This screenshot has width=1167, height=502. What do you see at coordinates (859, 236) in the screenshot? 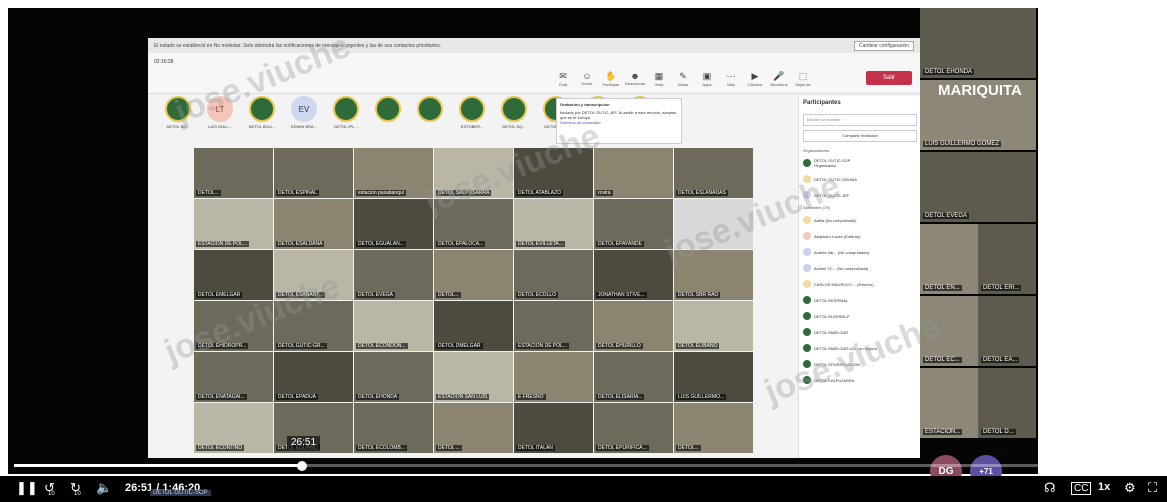
I see `participant-row: Alejandro López (Externo)` at bounding box center [859, 236].